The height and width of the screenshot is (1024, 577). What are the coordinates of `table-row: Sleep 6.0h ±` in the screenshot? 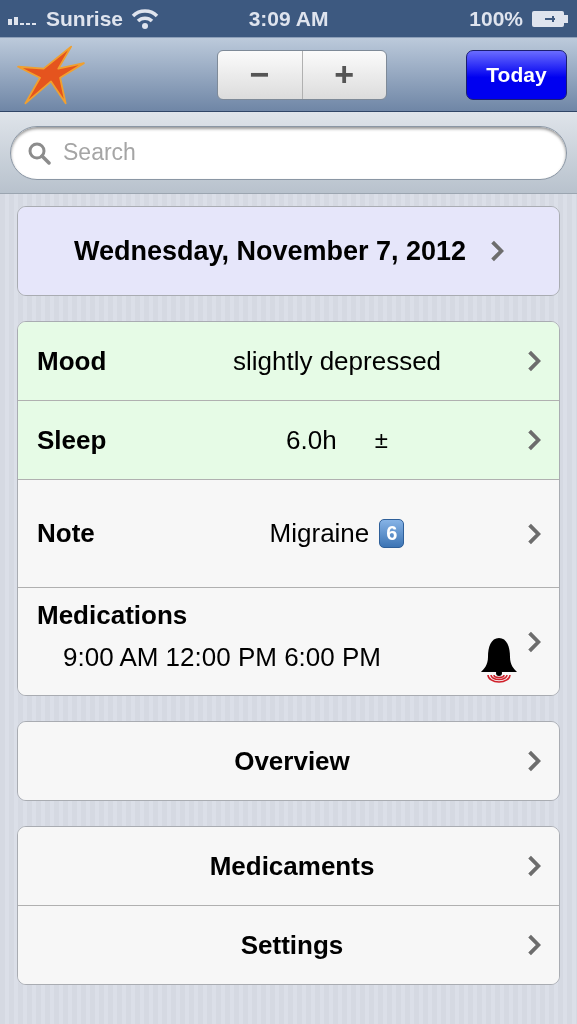 It's located at (288, 439).